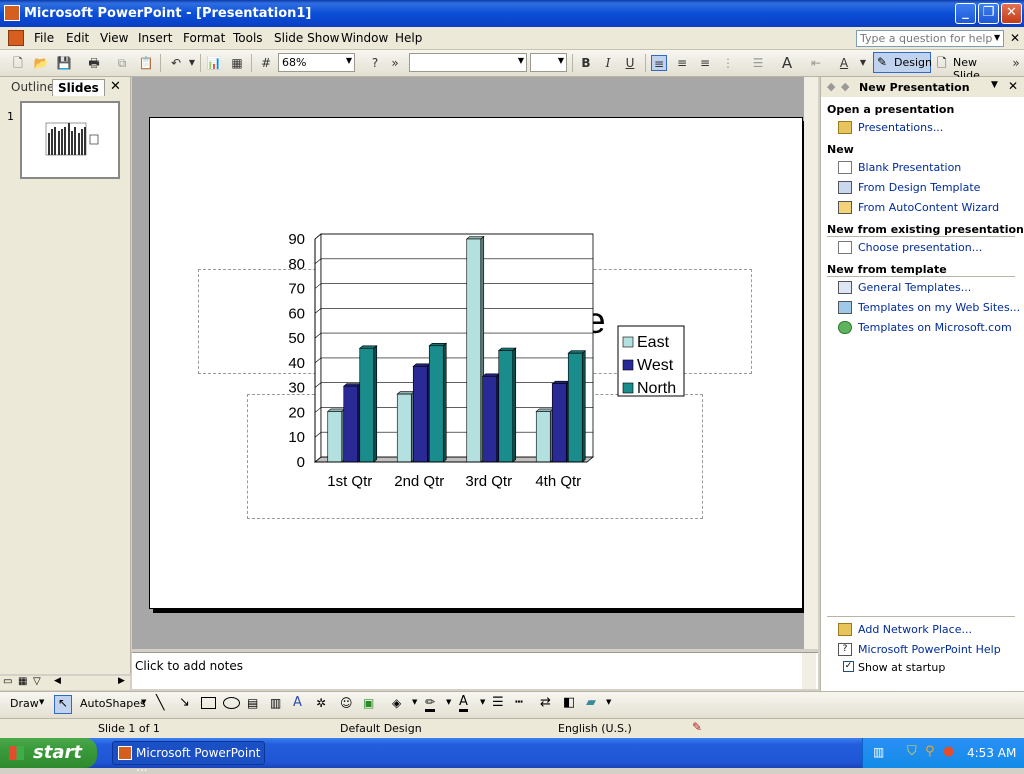 The width and height of the screenshot is (1024, 774). Describe the element at coordinates (930, 751) in the screenshot. I see `search-icon: ⚲` at that location.